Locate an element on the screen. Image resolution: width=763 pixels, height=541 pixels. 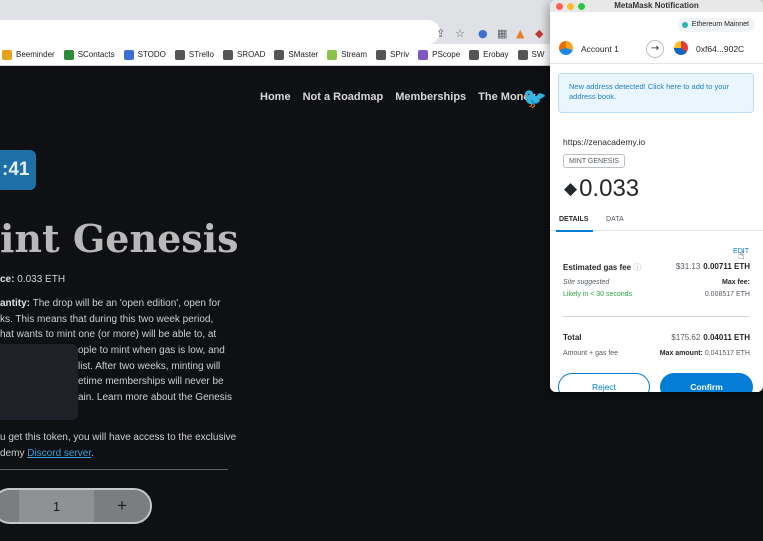
total-usd: $175.62 is located at coordinates (686, 337).